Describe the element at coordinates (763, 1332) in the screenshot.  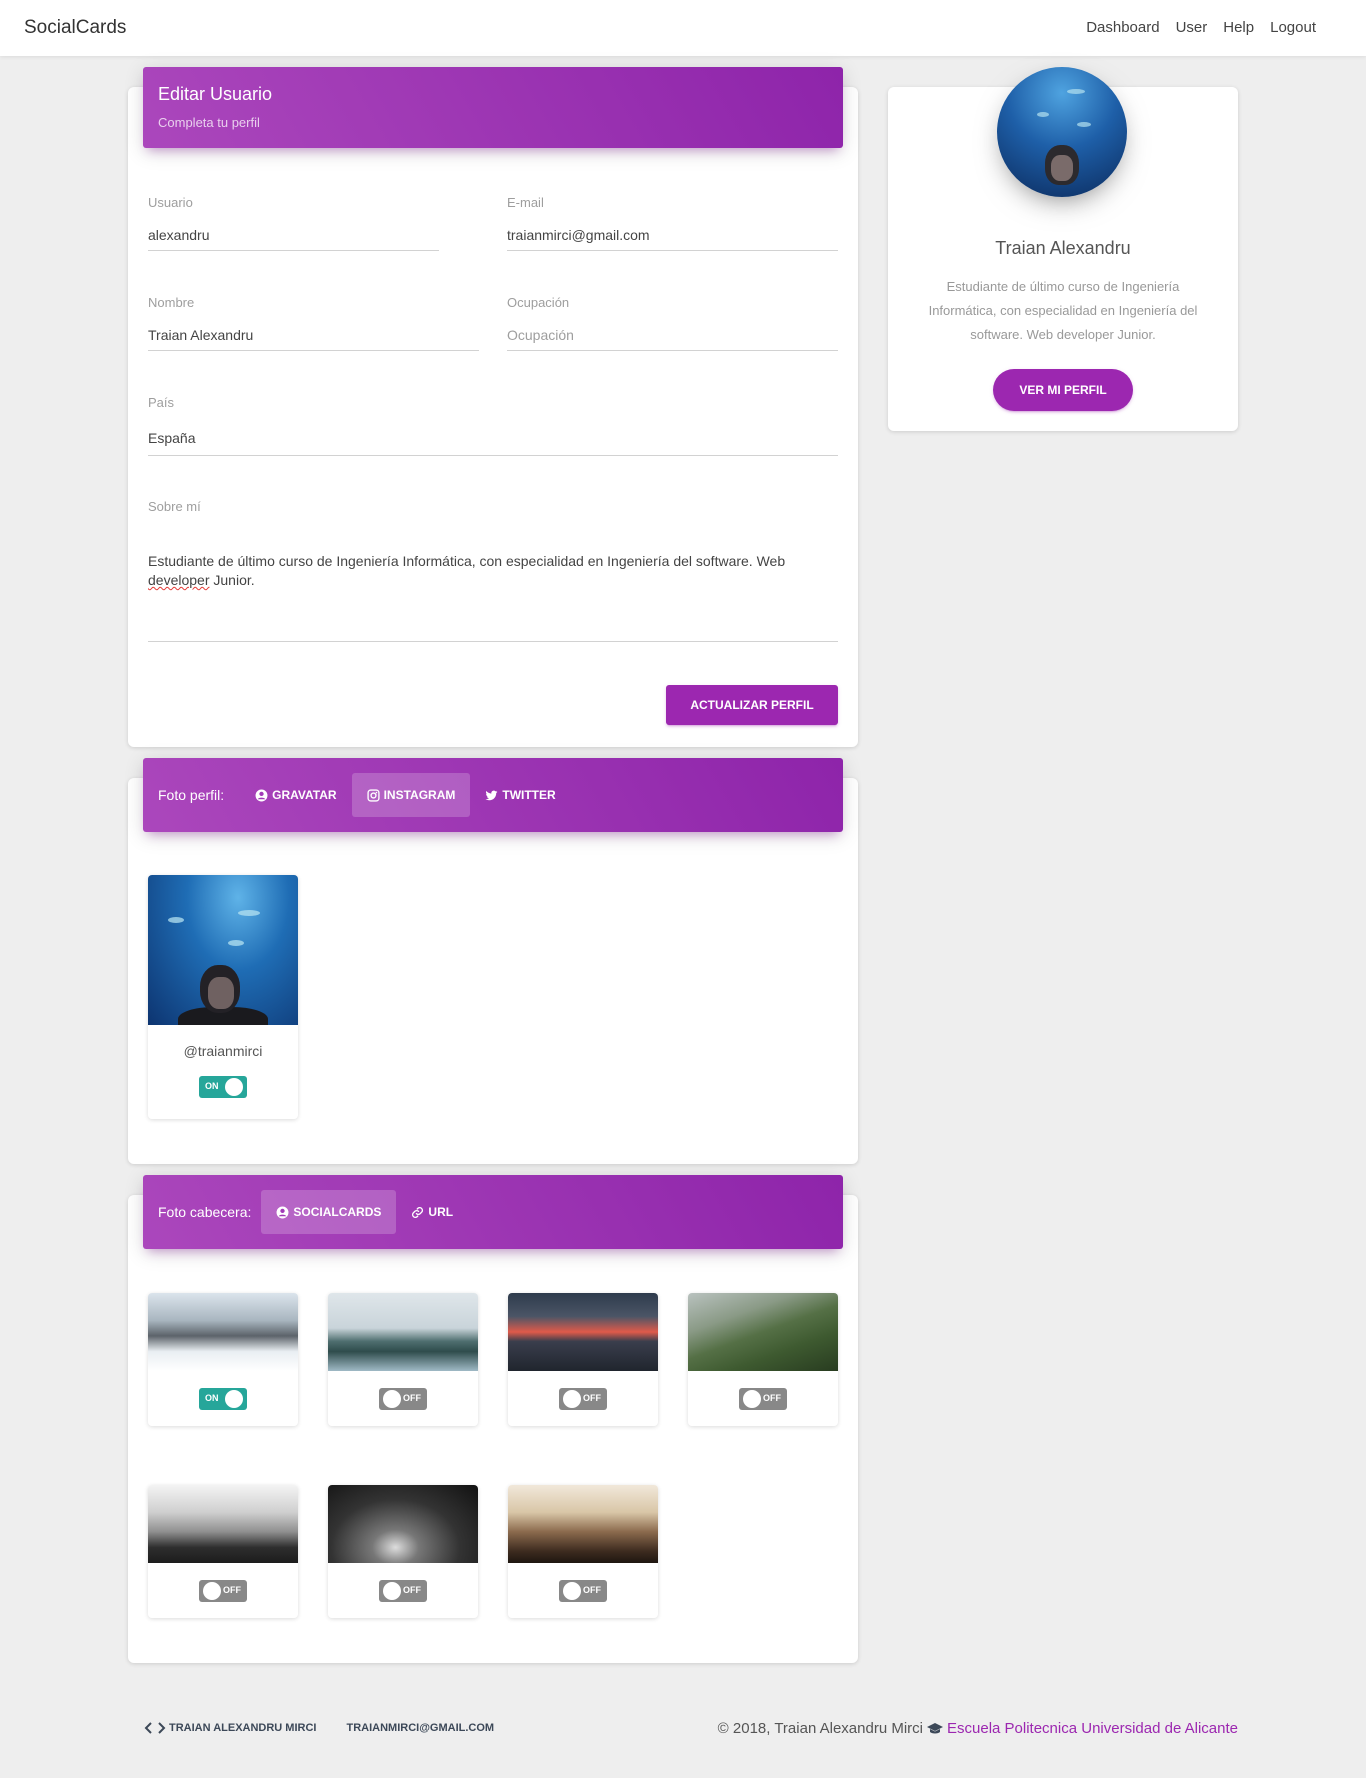
I see `header-image-green-hills` at that location.